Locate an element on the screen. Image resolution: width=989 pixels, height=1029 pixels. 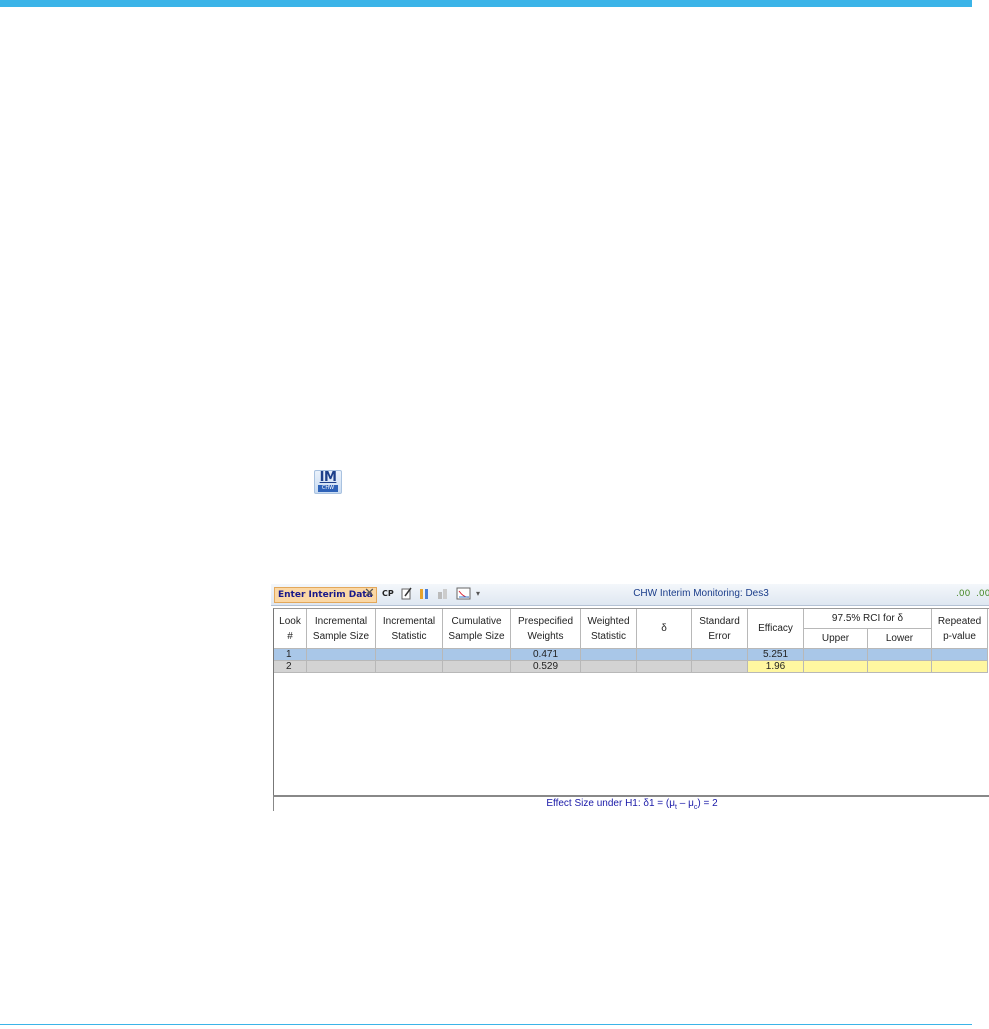
row1-prespecified-weights: 0.471 is located at coordinates (546, 655).